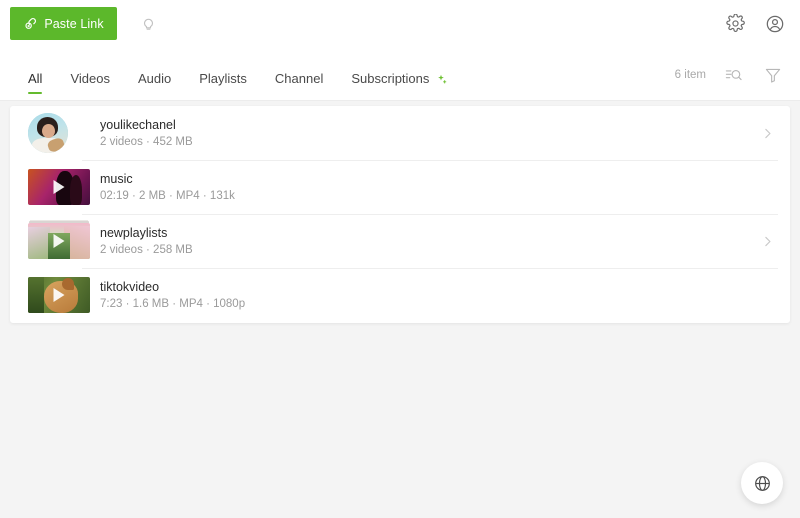  I want to click on list-item-subtitle: 02:19 · 2 MB · MP4 · 131k, so click(167, 196).